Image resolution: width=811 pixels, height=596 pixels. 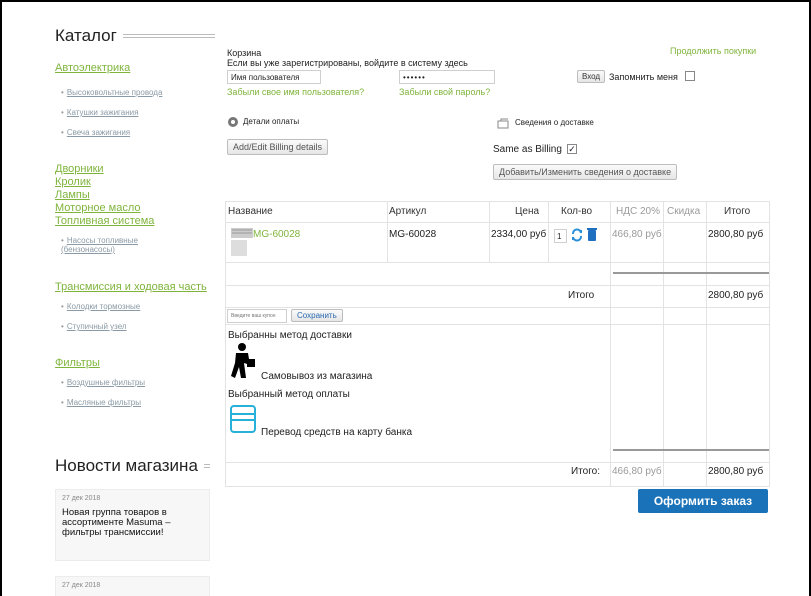 What do you see at coordinates (138, 93) in the screenshot?
I see `subcategory-link: • Высоковольтные провода` at bounding box center [138, 93].